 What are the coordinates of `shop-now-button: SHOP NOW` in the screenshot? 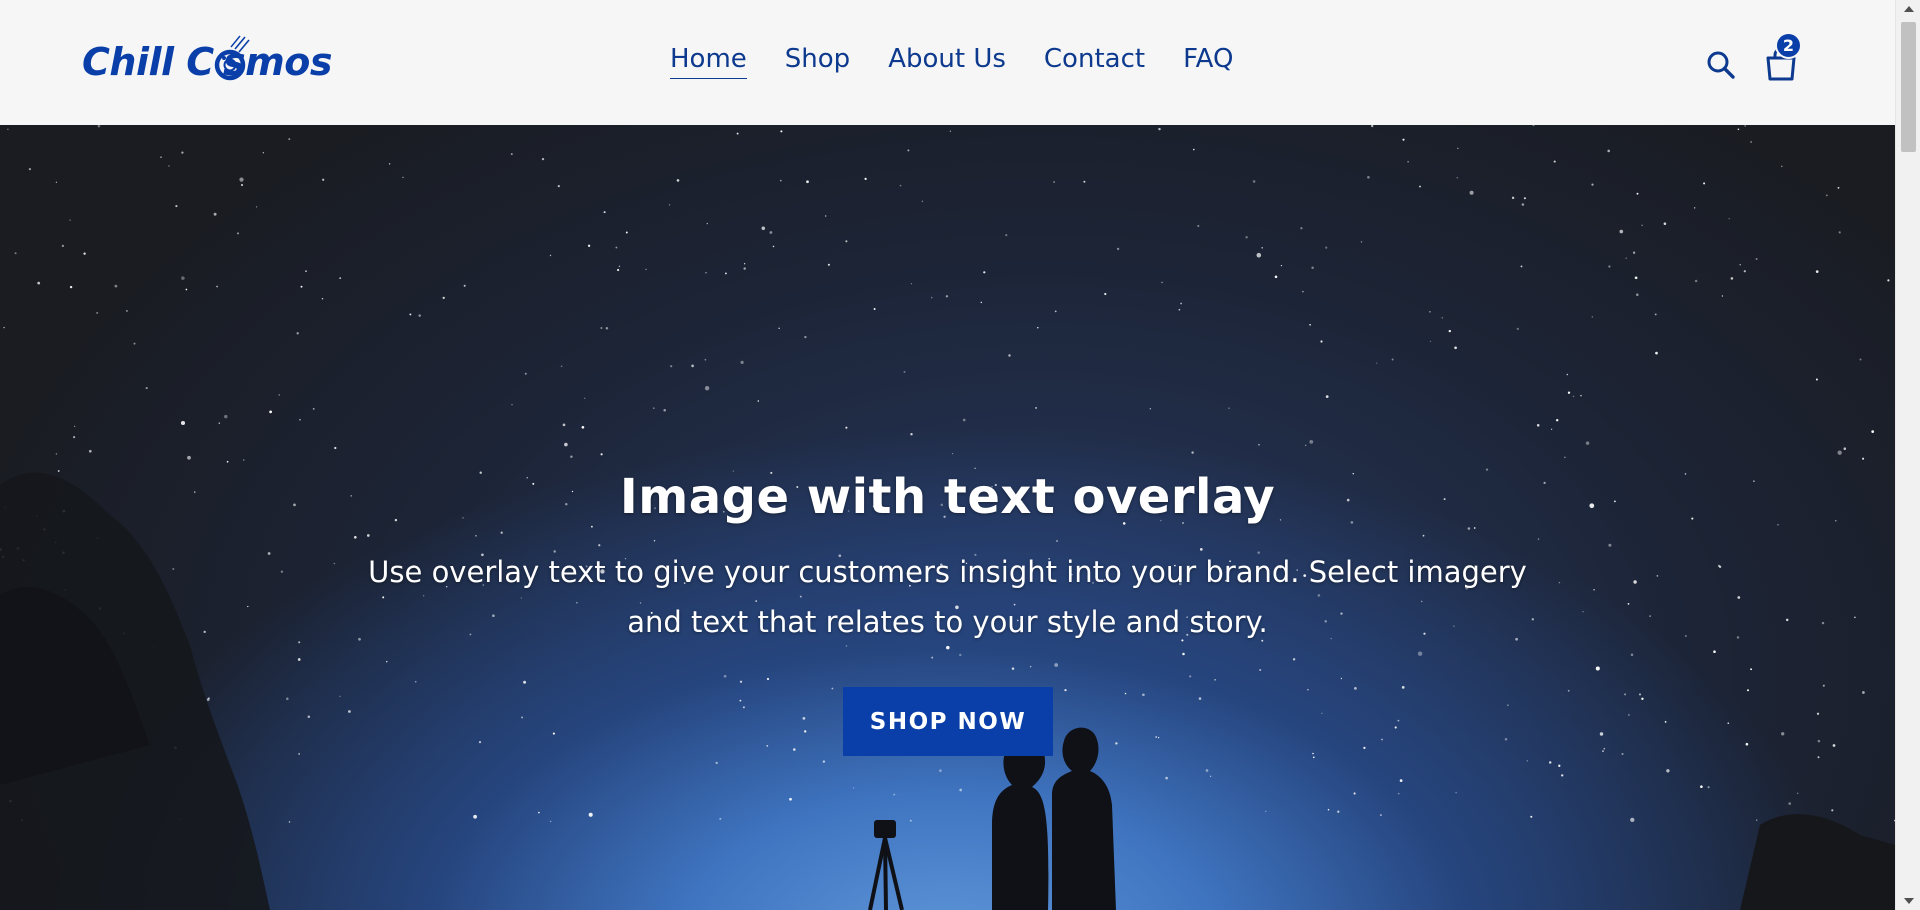 It's located at (948, 721).